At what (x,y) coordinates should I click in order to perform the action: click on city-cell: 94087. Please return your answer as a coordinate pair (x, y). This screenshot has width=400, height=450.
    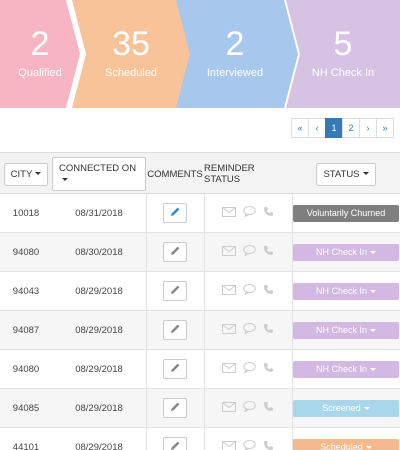
    Looking at the image, I should click on (26, 330).